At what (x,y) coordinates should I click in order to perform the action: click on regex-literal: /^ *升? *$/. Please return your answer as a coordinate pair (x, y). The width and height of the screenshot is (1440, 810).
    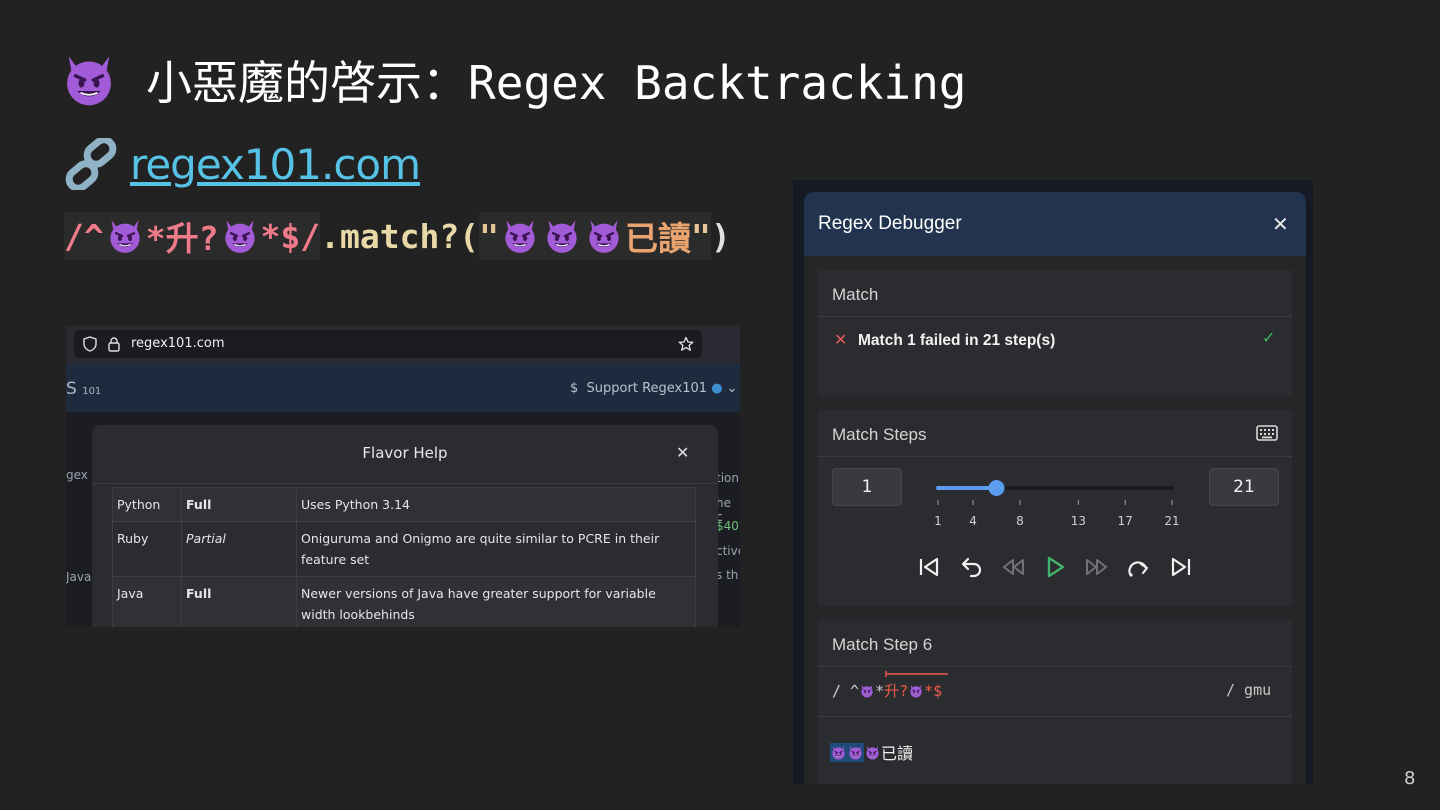
    Looking at the image, I should click on (192, 236).